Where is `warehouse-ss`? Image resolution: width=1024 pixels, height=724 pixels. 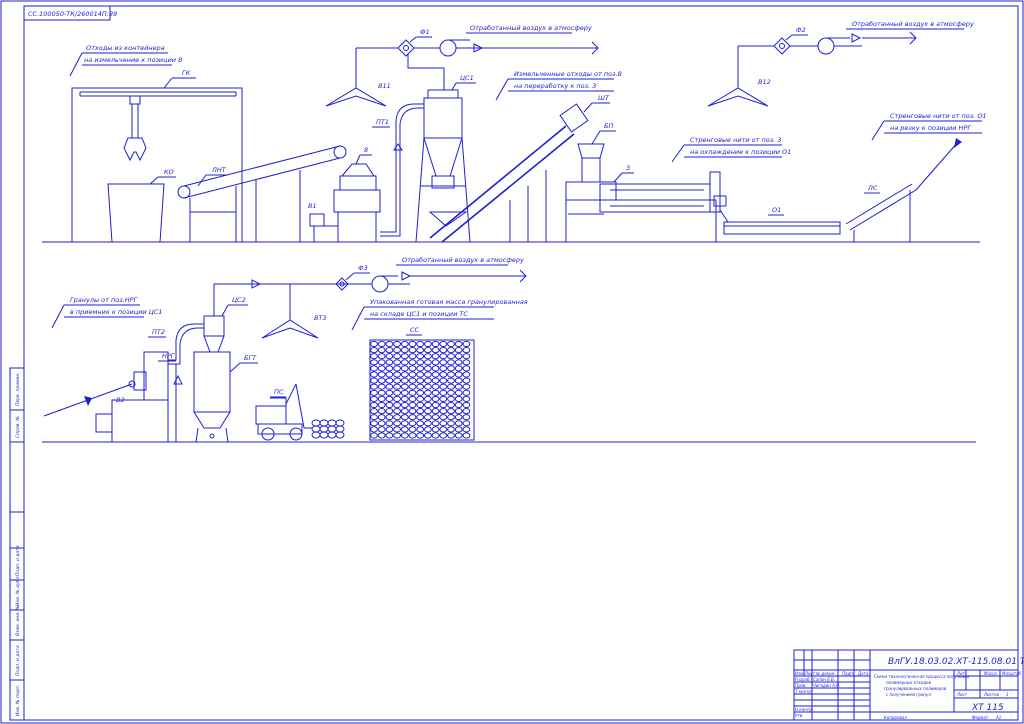 warehouse-ss is located at coordinates (422, 390).